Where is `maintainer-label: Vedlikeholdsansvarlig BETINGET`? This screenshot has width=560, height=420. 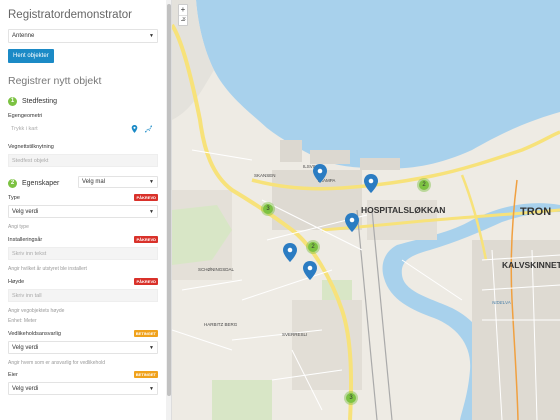
maintainer-label: Vedlikeholdsansvarlig BETINGET is located at coordinates (83, 334).